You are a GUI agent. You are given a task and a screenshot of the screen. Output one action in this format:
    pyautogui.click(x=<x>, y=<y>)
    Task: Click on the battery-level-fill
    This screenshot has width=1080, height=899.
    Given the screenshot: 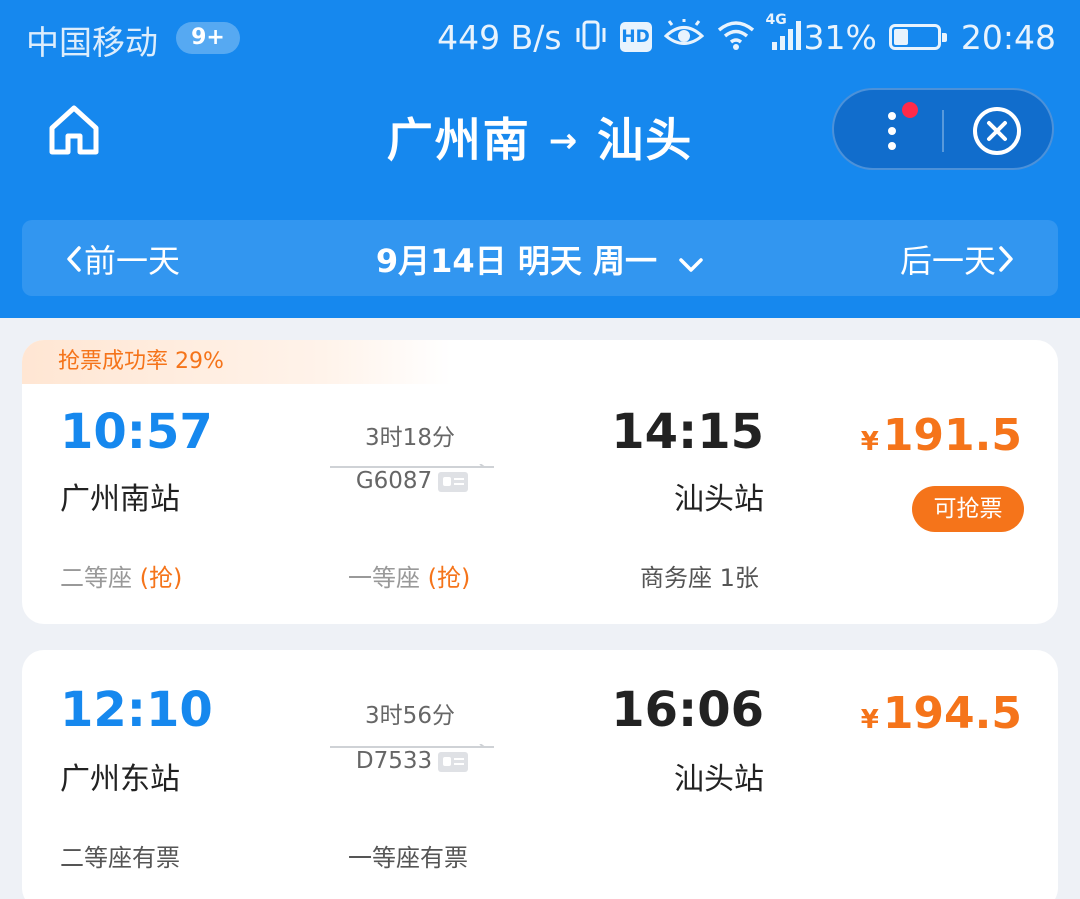 What is the action you would take?
    pyautogui.click(x=901, y=37)
    